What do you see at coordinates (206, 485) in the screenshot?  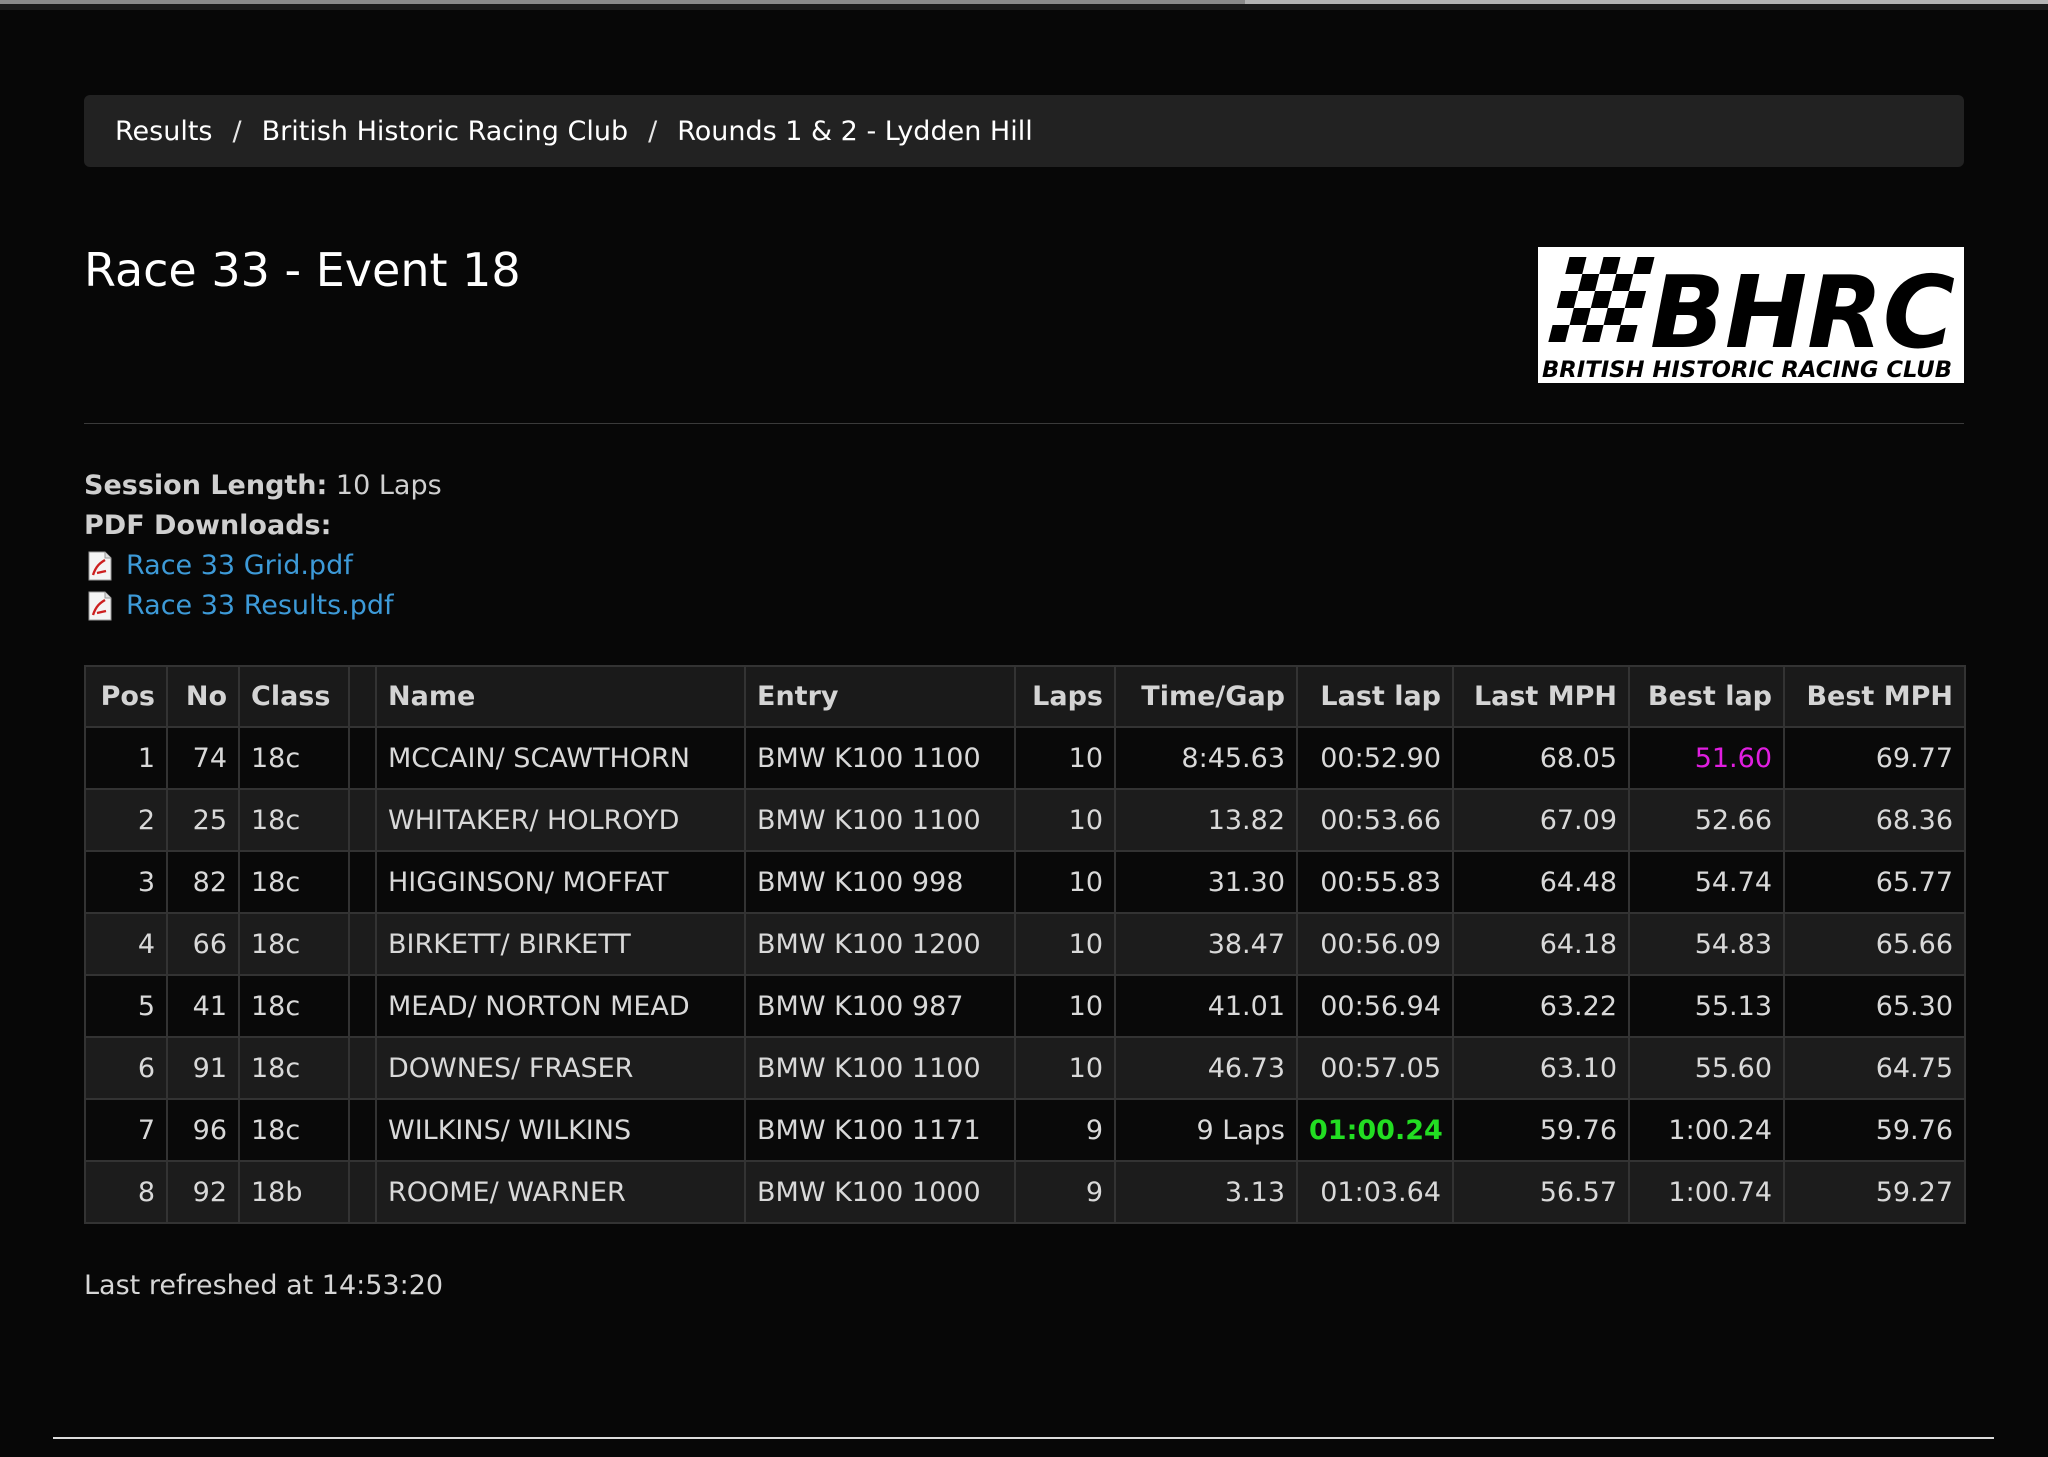 I see `session-length-label: Session Length:` at bounding box center [206, 485].